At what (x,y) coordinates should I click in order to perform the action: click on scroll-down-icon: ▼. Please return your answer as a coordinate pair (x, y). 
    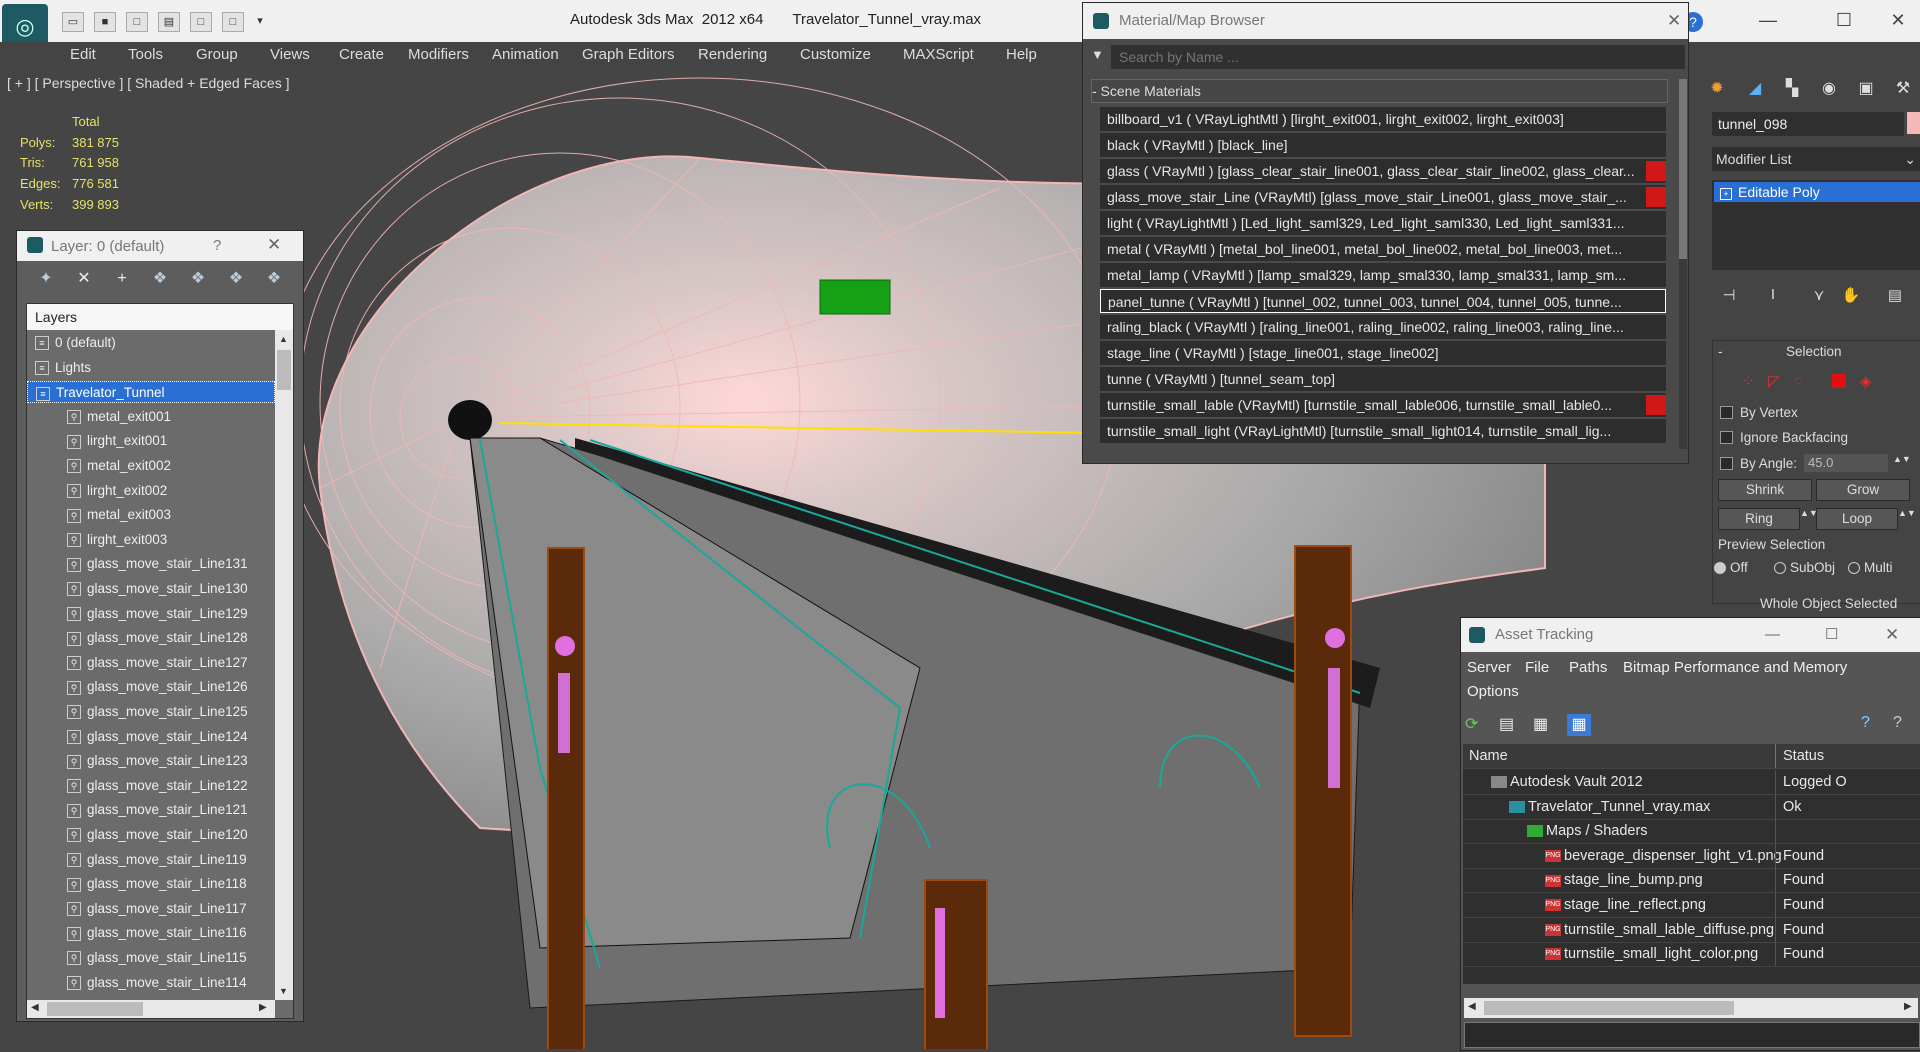
    Looking at the image, I should click on (283, 991).